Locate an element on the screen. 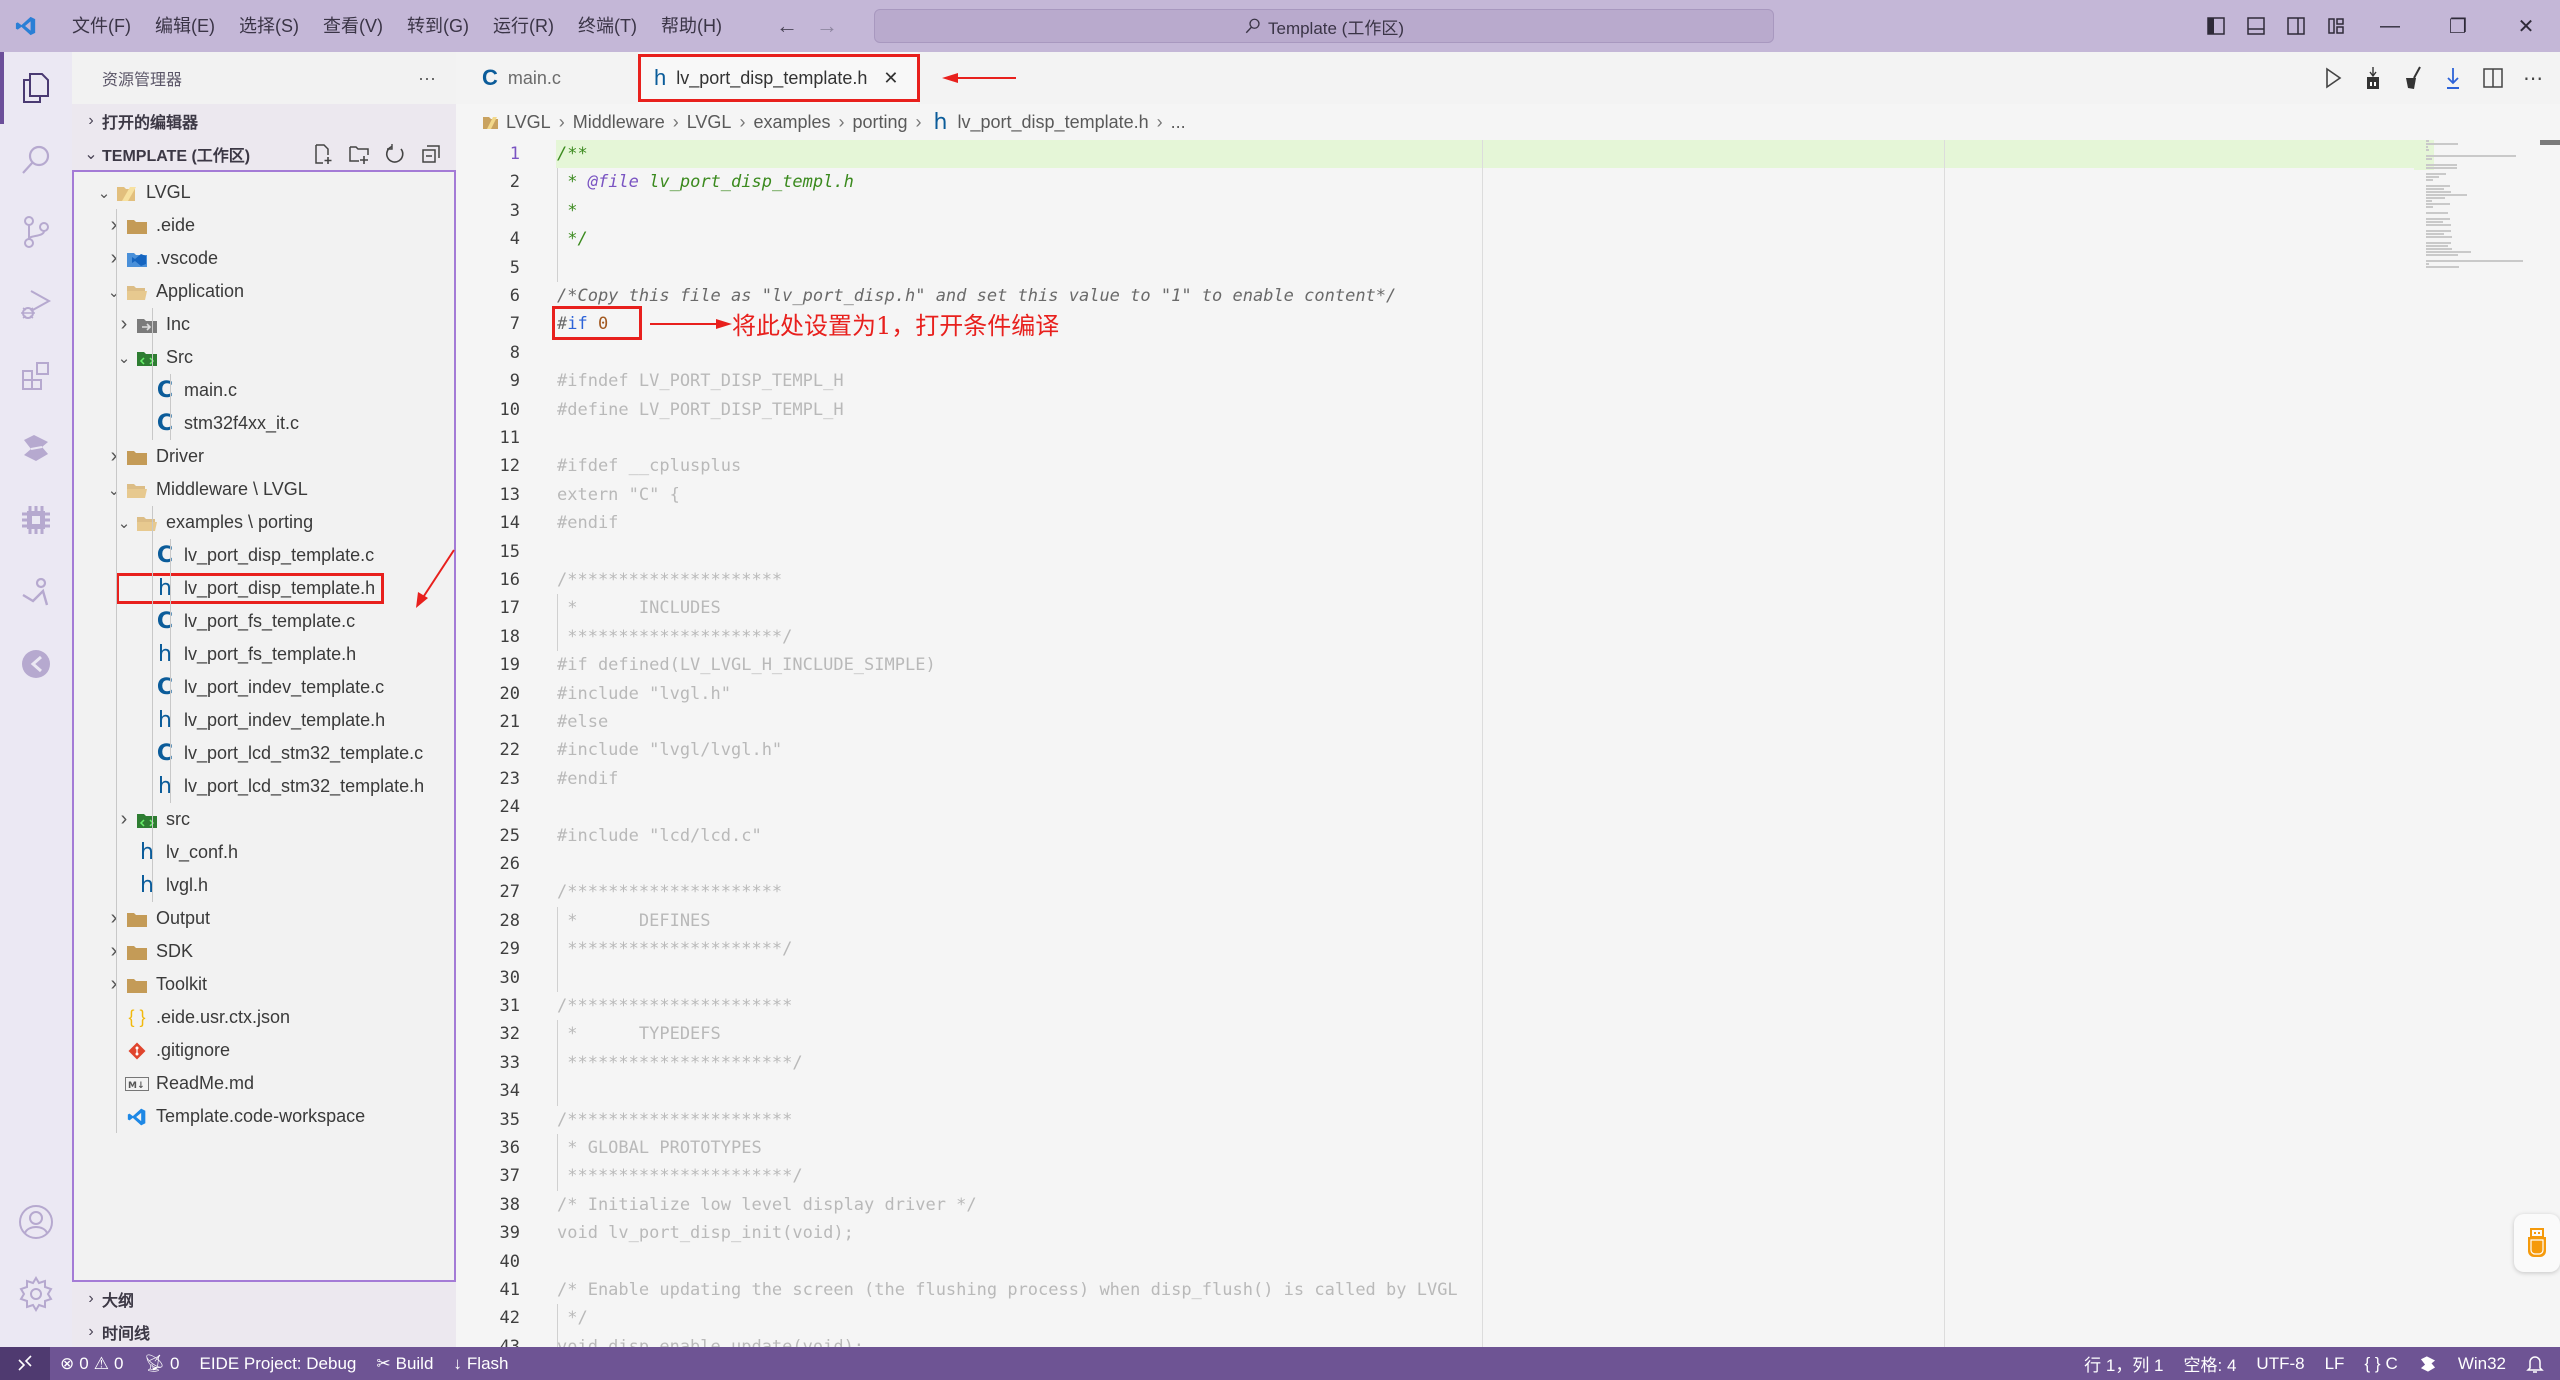 This screenshot has height=1380, width=2560. run-icon is located at coordinates (2333, 78).